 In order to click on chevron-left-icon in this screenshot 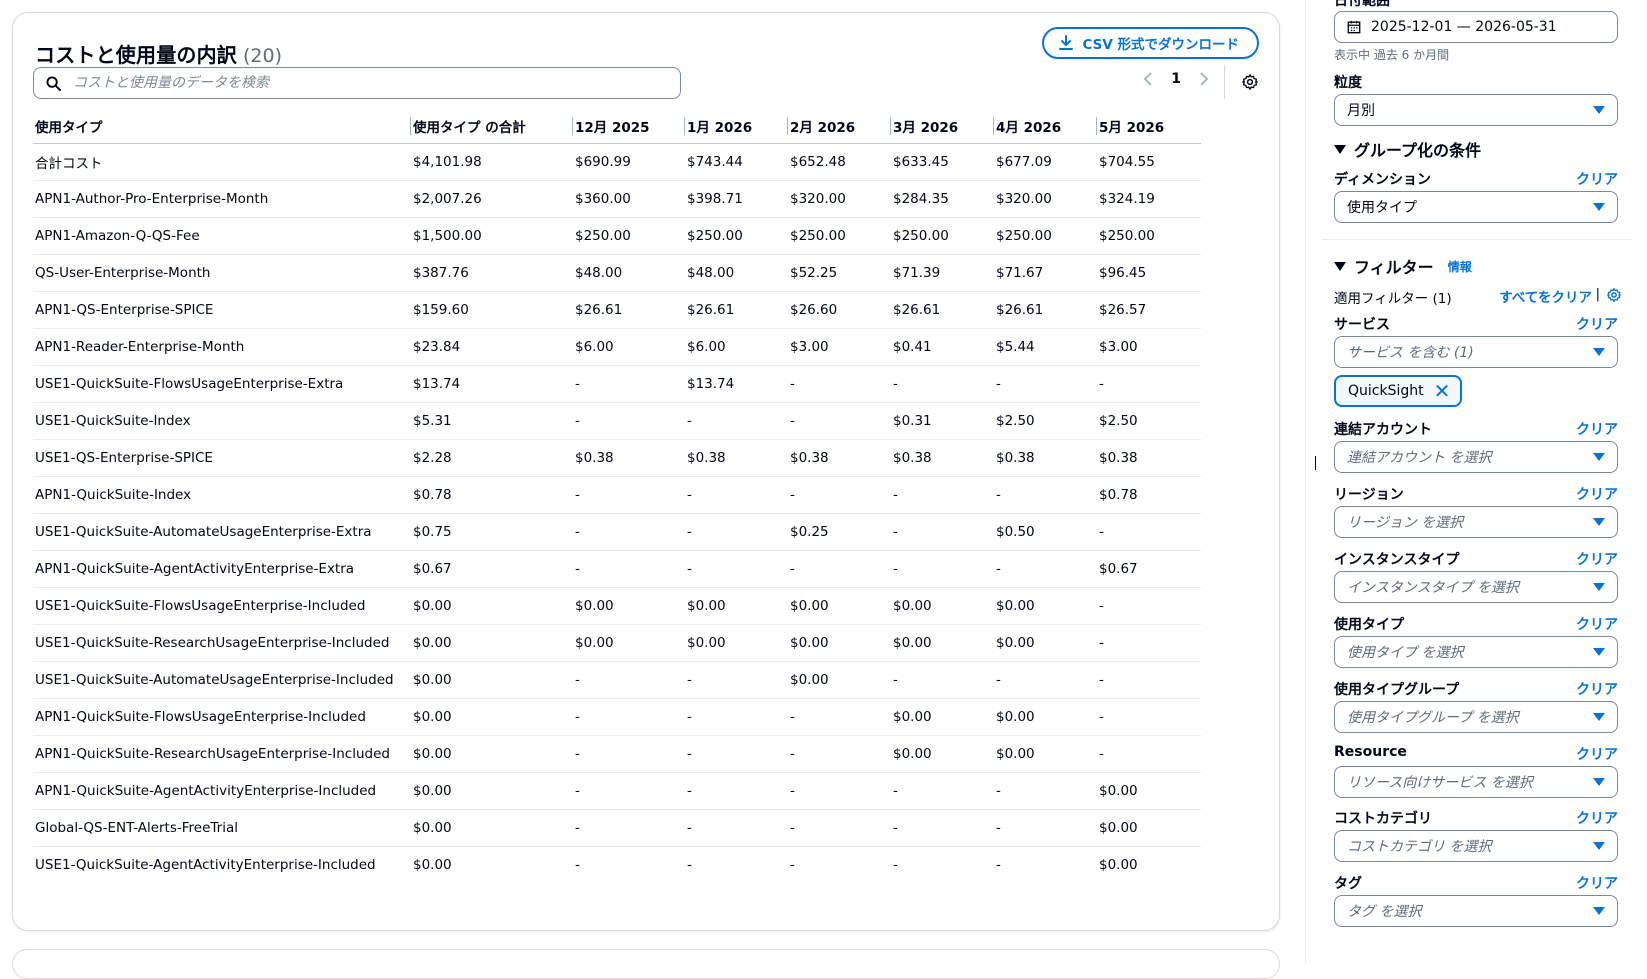, I will do `click(1148, 79)`.